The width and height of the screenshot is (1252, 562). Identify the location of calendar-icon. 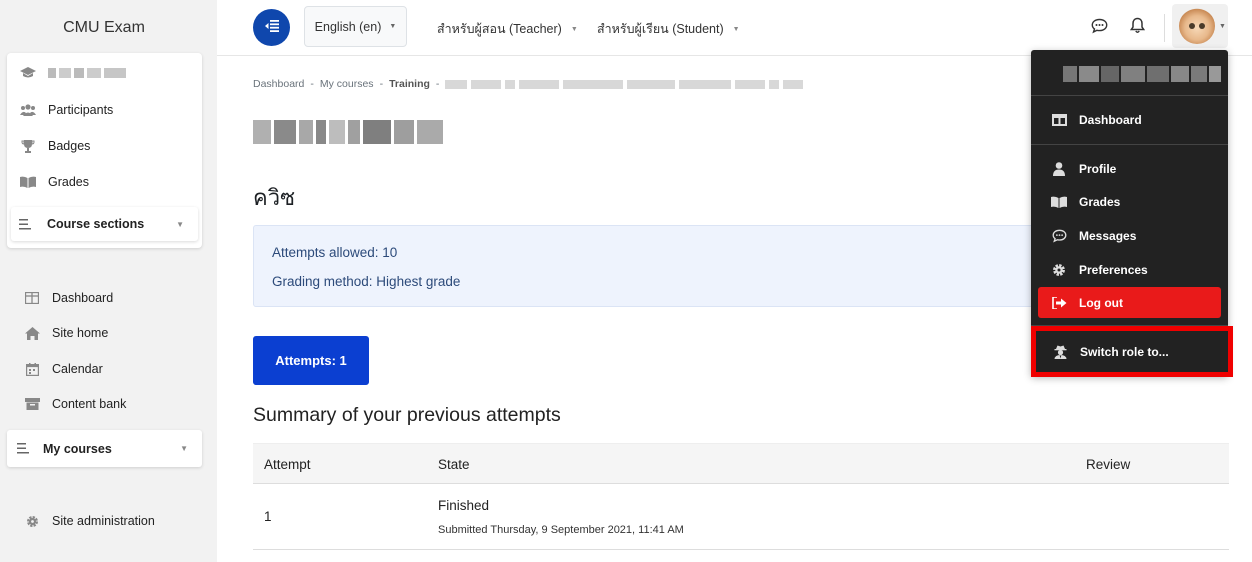
(32, 369).